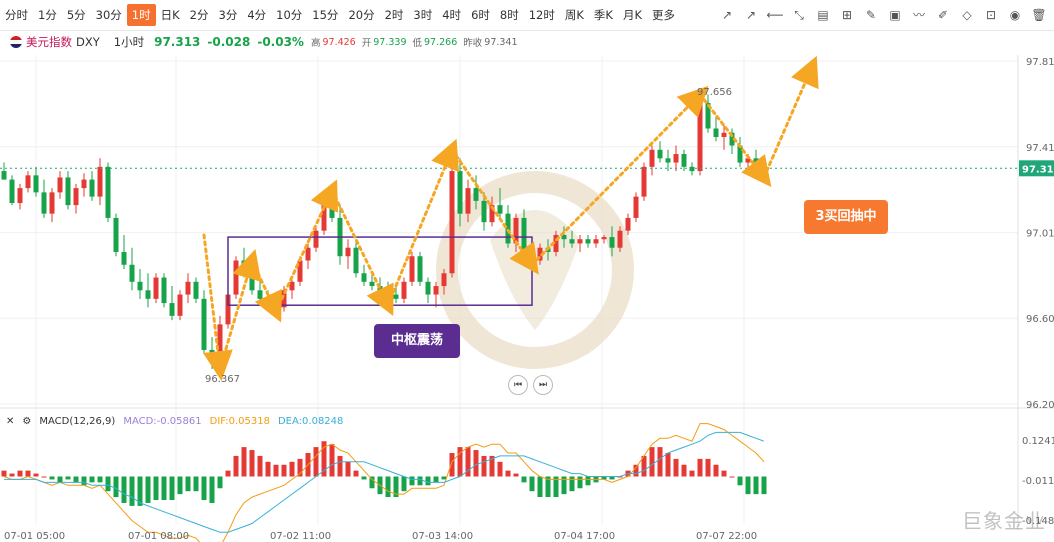  What do you see at coordinates (1015, 15) in the screenshot?
I see `eye-icon: ◉` at bounding box center [1015, 15].